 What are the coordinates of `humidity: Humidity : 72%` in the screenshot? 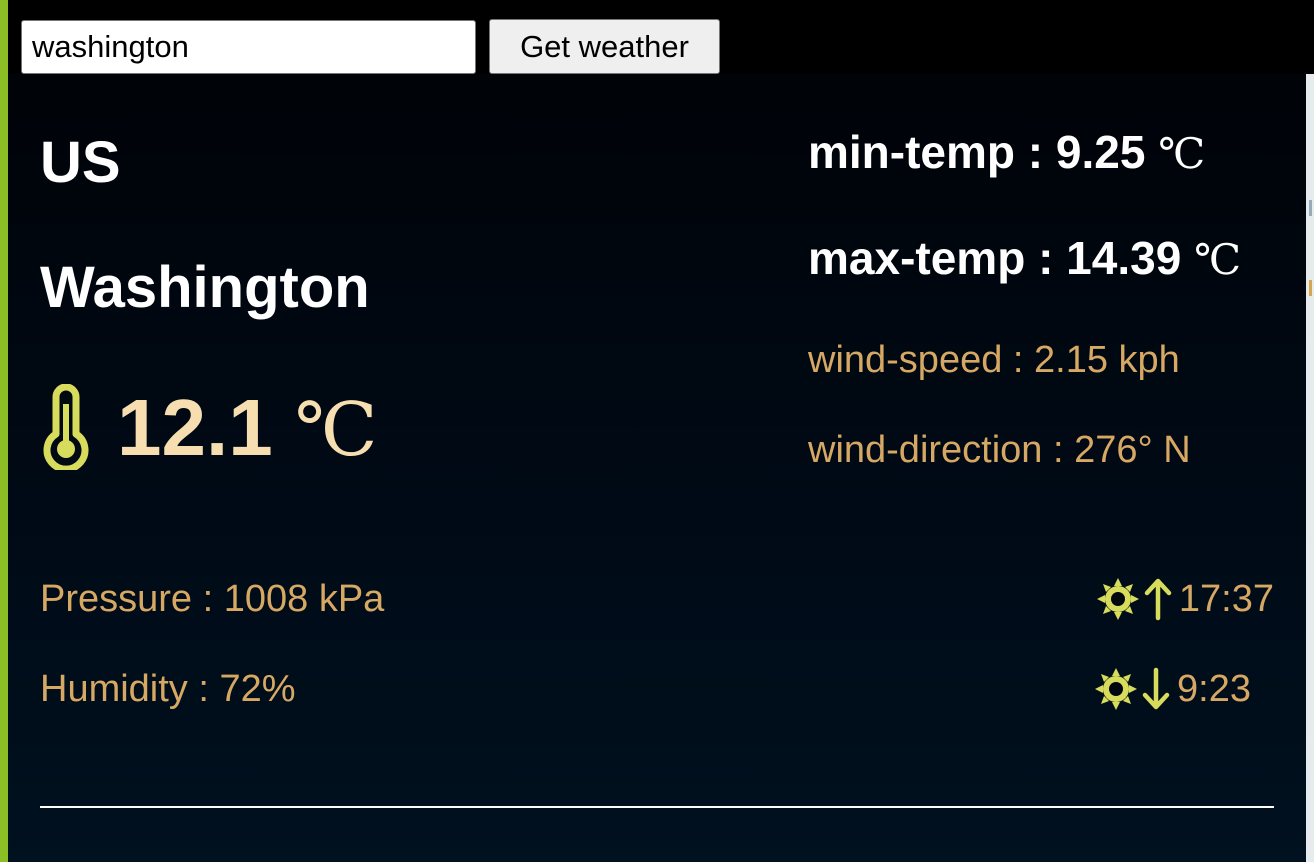 It's located at (168, 689).